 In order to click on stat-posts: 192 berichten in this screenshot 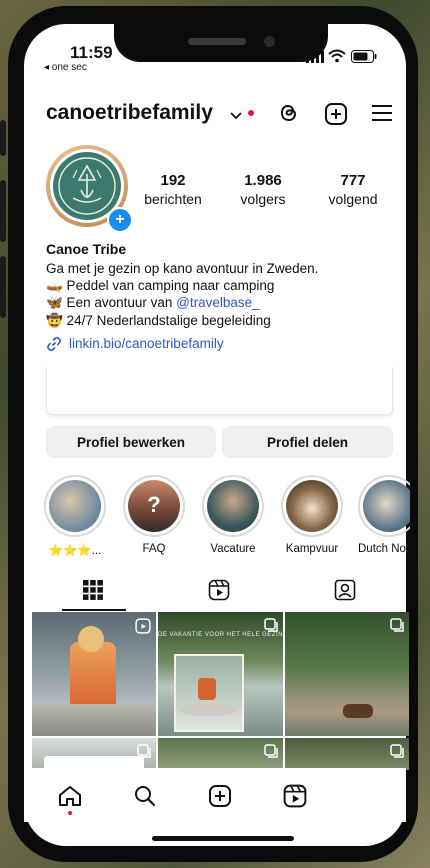, I will do `click(173, 189)`.